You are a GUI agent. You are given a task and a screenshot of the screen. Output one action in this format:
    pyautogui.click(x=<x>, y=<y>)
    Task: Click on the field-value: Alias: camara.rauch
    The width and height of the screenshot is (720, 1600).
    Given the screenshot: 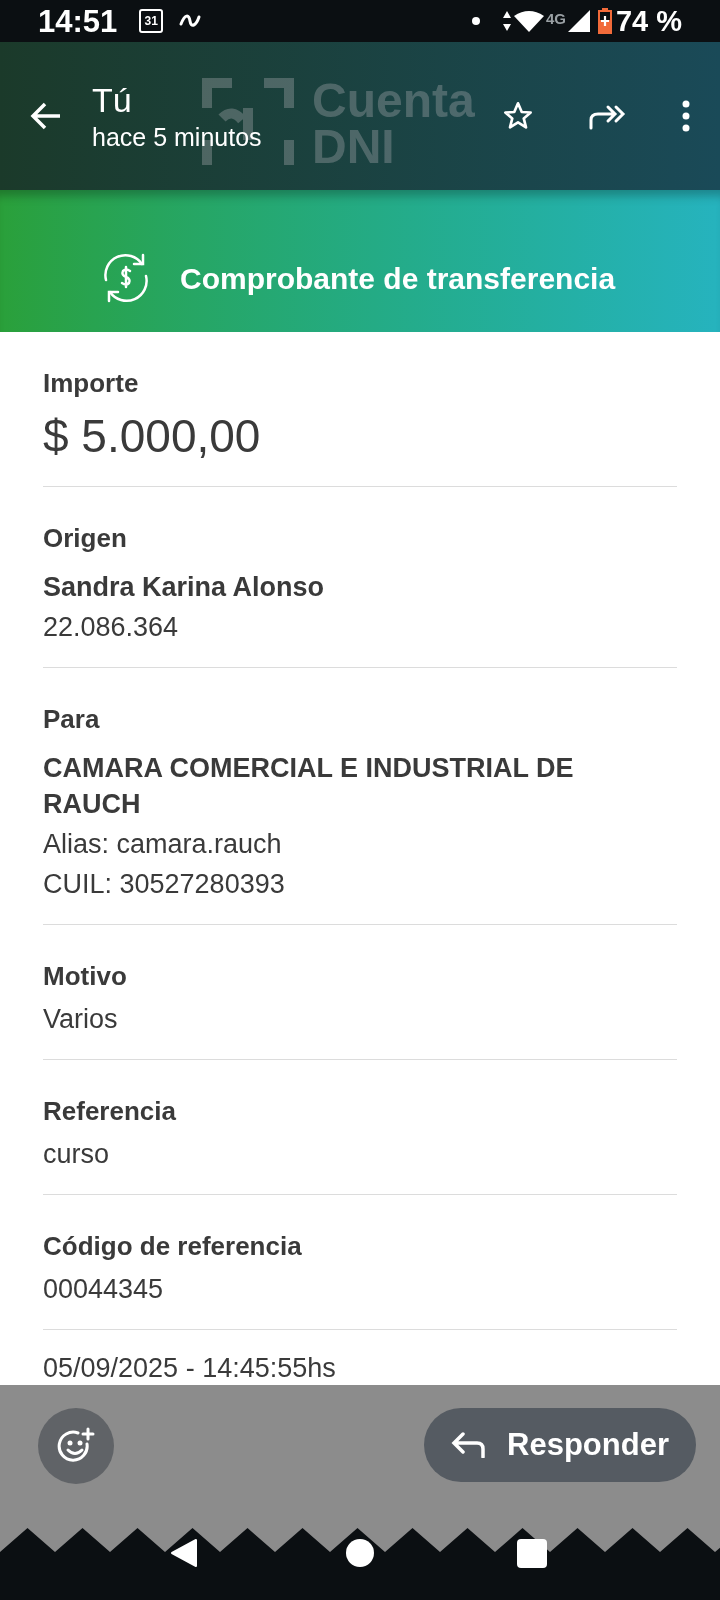 What is the action you would take?
    pyautogui.click(x=163, y=844)
    